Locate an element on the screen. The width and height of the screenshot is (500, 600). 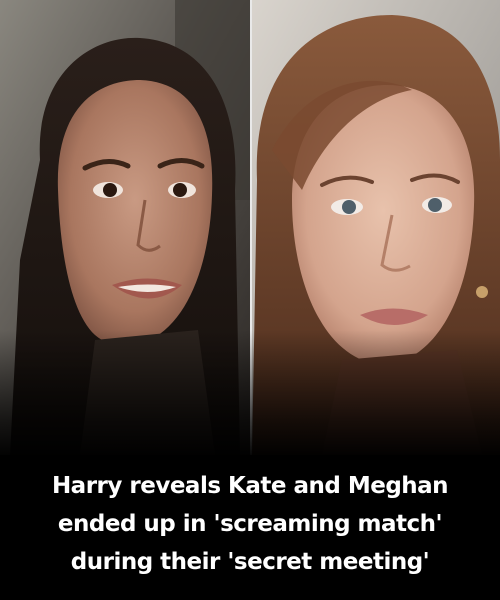
headline-line-3: during their 'secret meeting' is located at coordinates (250, 562).